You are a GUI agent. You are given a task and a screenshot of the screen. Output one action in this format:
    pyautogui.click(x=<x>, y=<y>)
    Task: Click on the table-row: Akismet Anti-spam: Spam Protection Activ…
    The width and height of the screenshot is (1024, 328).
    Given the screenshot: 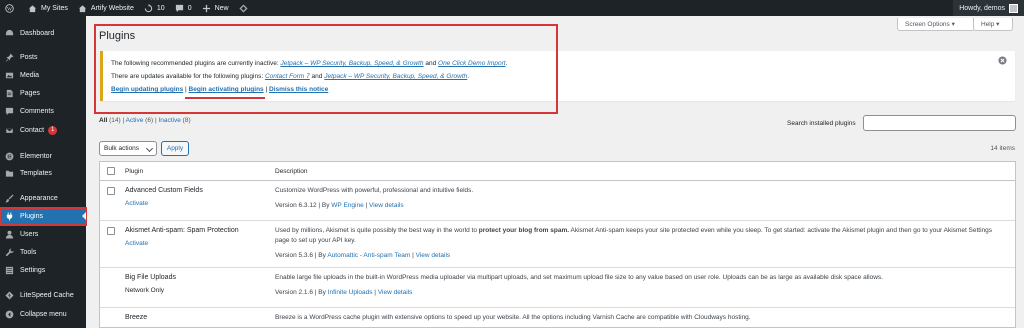 What is the action you would take?
    pyautogui.click(x=557, y=244)
    